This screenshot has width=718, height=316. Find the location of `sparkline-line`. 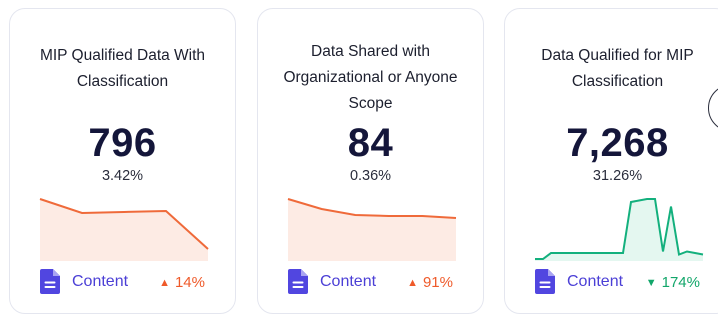

sparkline-line is located at coordinates (619, 229).